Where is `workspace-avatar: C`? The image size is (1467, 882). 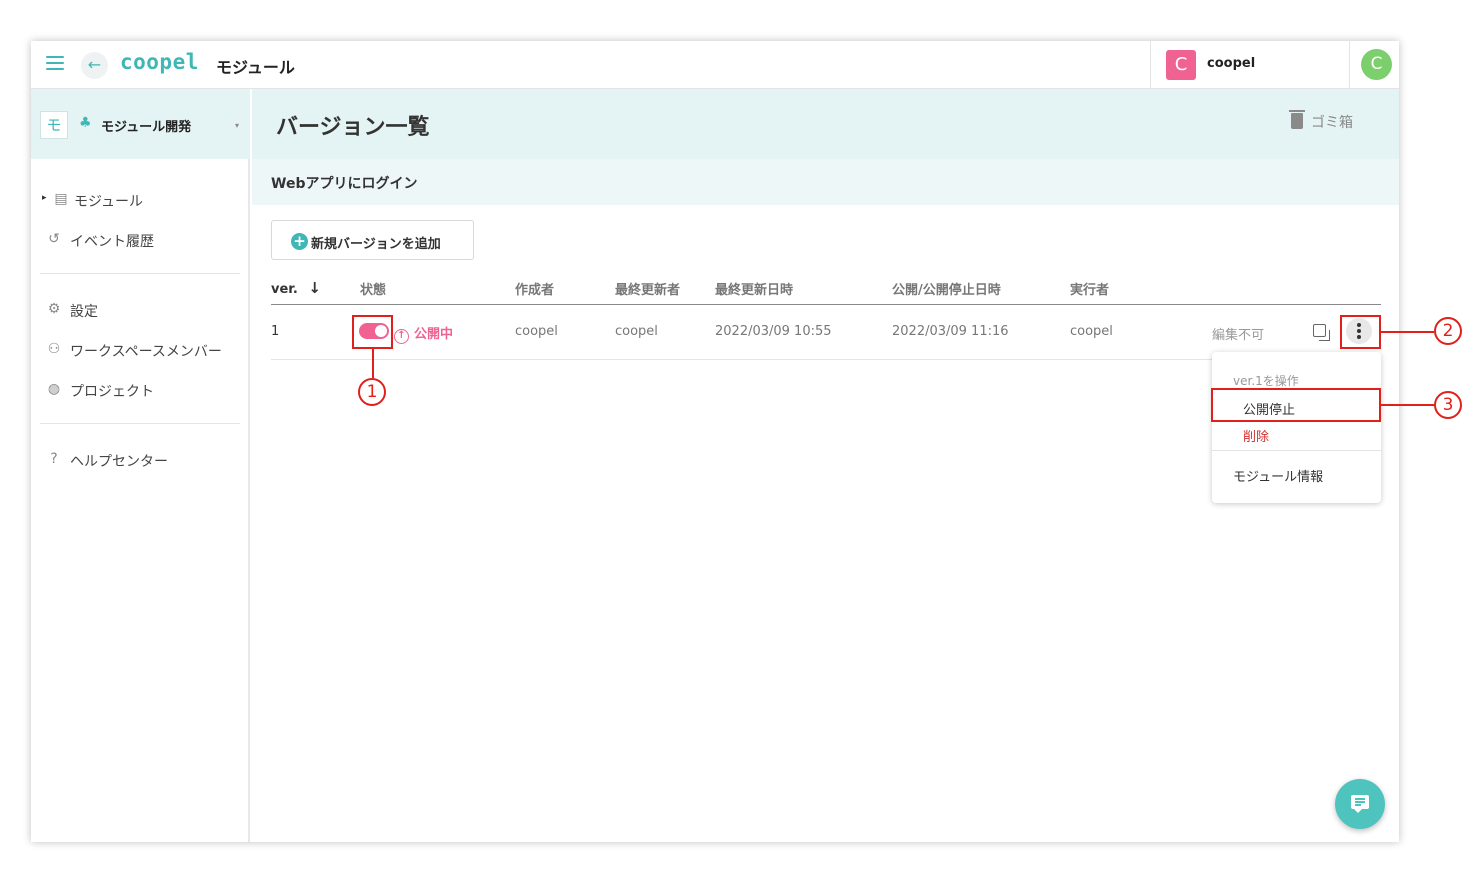 workspace-avatar: C is located at coordinates (1181, 65).